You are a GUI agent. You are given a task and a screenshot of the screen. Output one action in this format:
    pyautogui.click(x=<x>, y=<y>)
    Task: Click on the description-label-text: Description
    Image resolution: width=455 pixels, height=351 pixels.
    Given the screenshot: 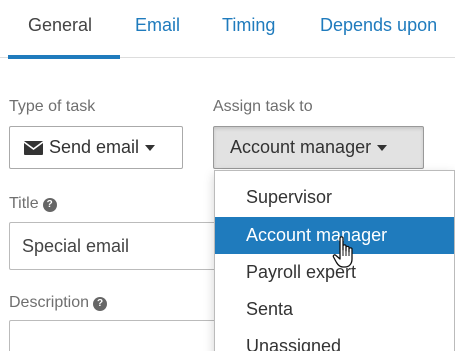 What is the action you would take?
    pyautogui.click(x=49, y=302)
    